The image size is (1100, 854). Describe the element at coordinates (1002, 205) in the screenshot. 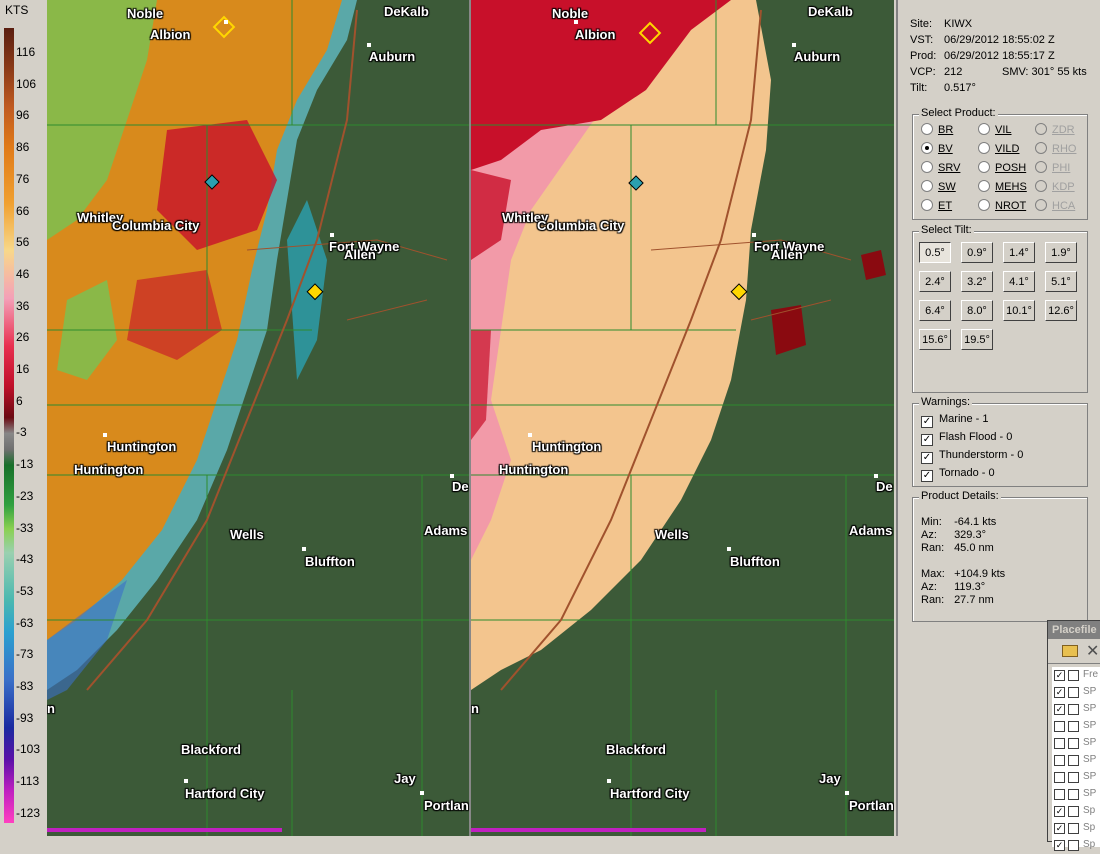

I see `product-option-nrot: NROT` at that location.